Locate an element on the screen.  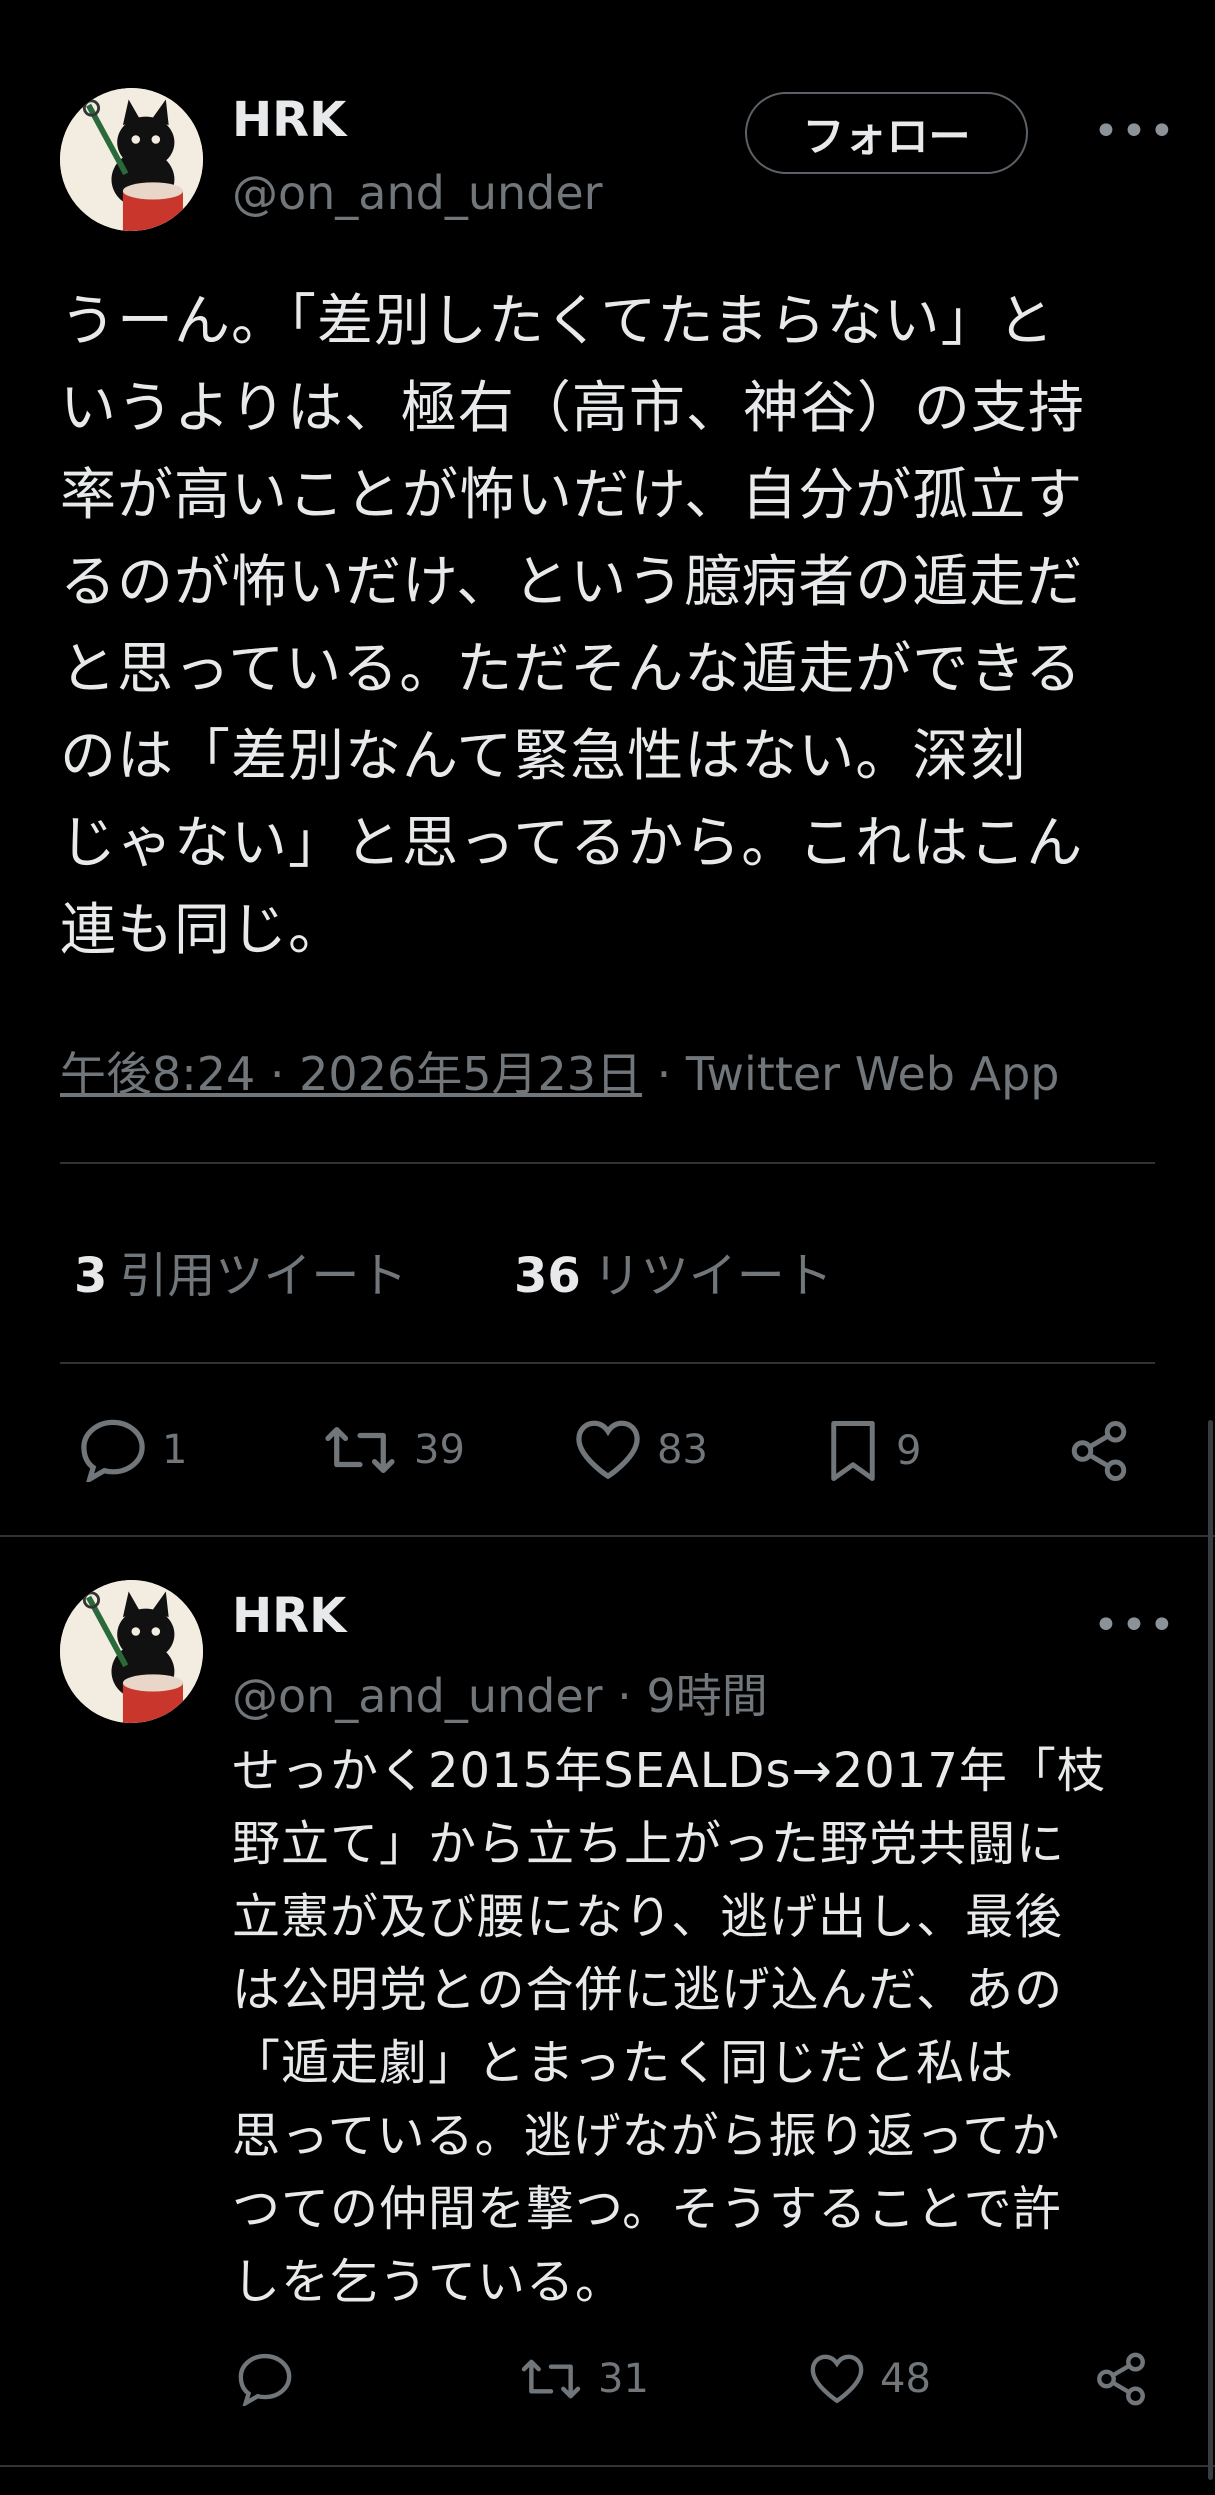
tweet-text-line: うーん。「差別したくてたまらない」と is located at coordinates (557, 321).